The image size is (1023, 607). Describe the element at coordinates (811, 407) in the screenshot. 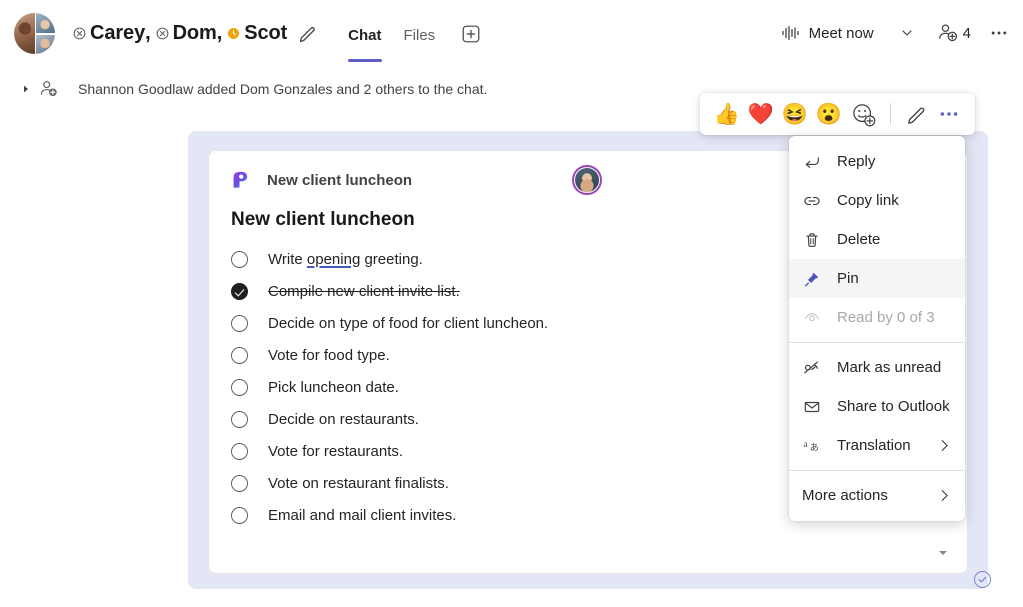

I see `envelope-icon` at that location.